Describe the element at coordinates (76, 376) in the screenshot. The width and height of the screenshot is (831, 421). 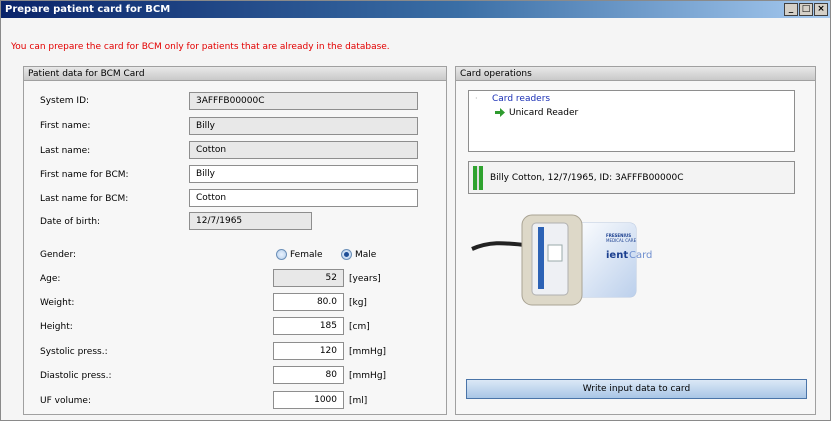
I see `diastolic-label: Diastolic press.:` at that location.